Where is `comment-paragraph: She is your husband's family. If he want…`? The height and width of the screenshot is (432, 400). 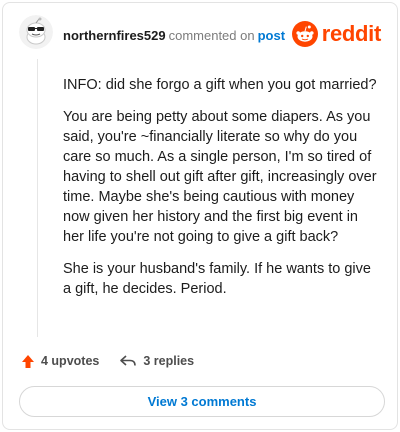 comment-paragraph: She is your husband's family. If he want… is located at coordinates (217, 279).